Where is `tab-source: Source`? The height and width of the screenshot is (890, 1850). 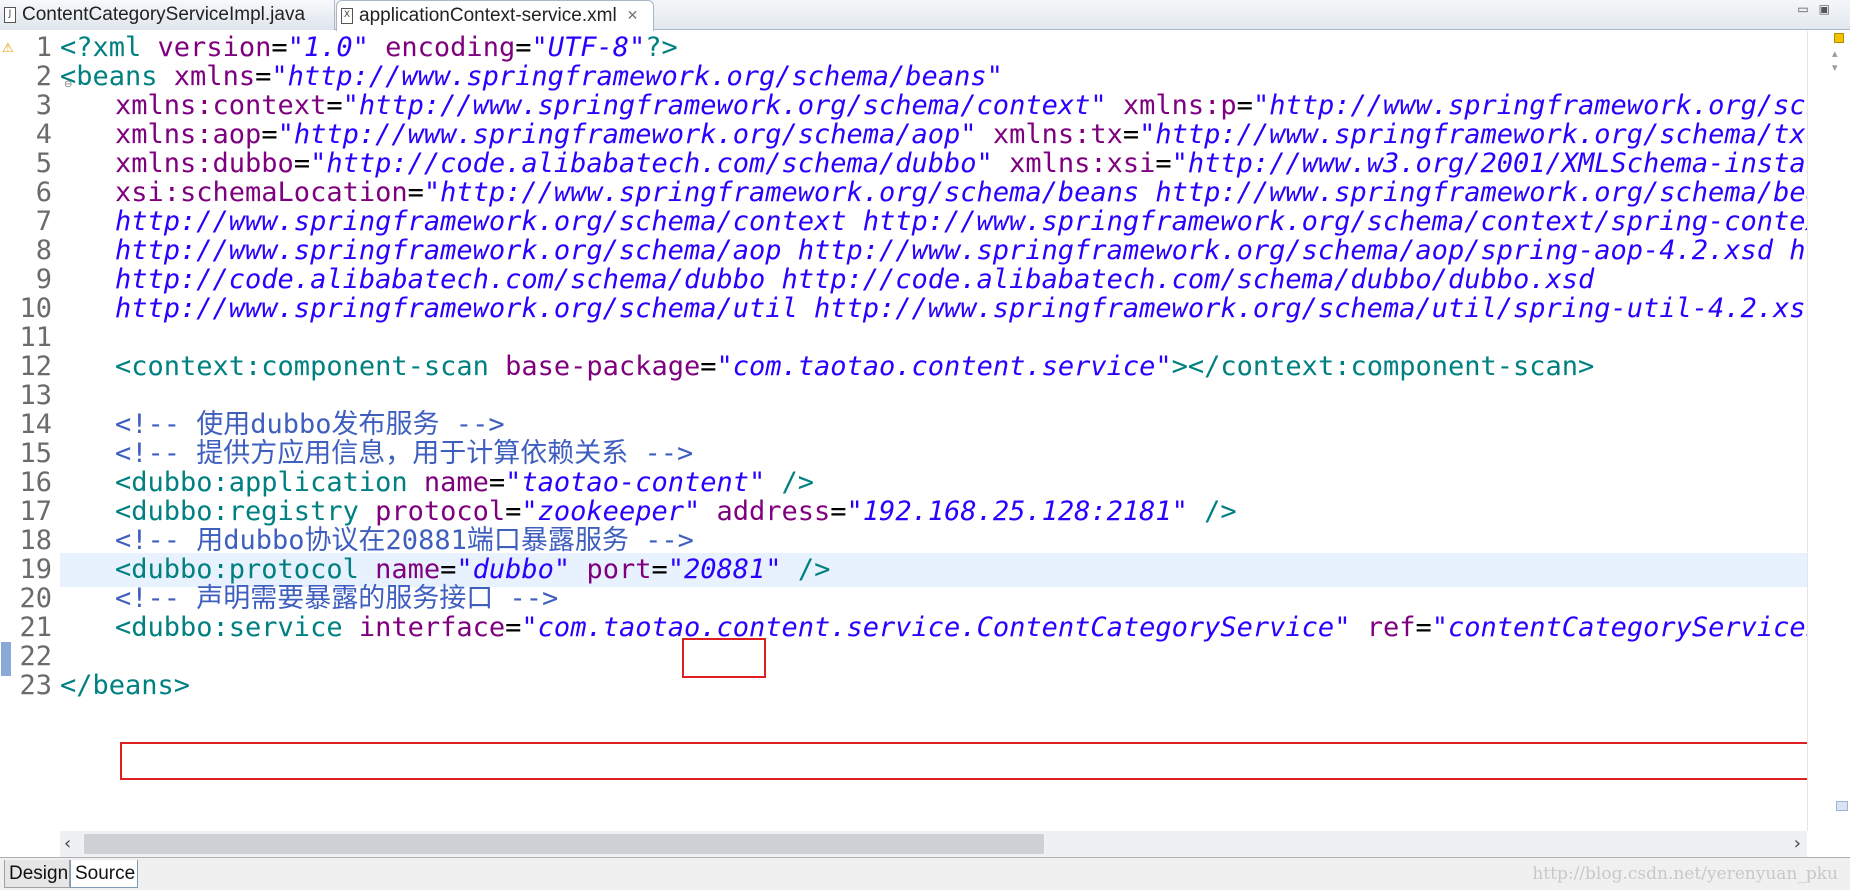
tab-source: Source is located at coordinates (104, 874).